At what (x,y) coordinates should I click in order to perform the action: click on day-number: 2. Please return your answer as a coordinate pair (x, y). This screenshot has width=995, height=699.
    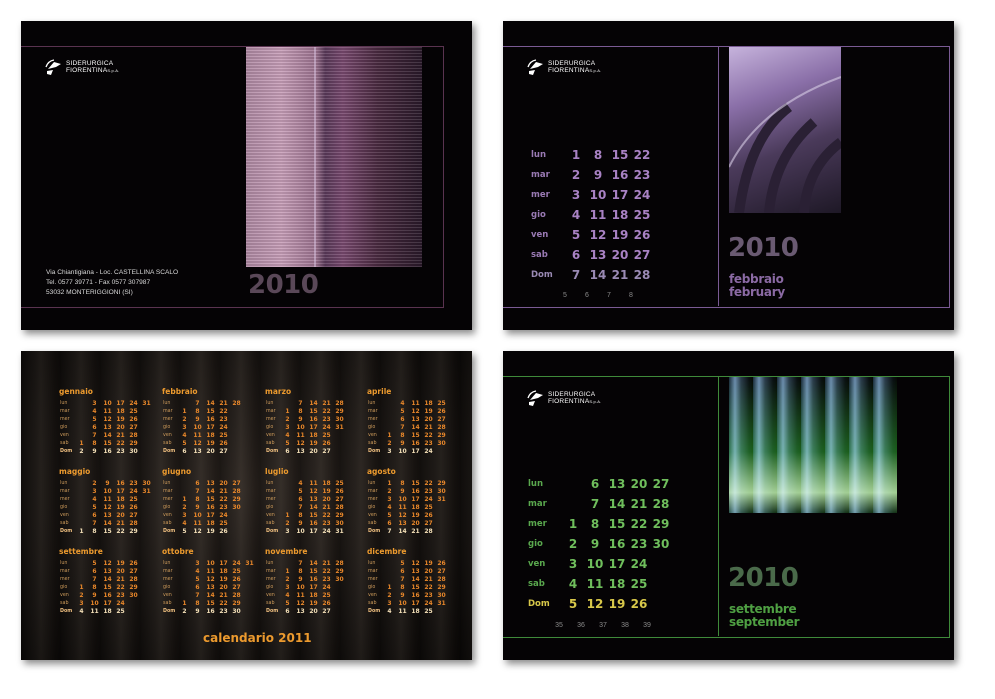
    Looking at the image, I should click on (184, 611).